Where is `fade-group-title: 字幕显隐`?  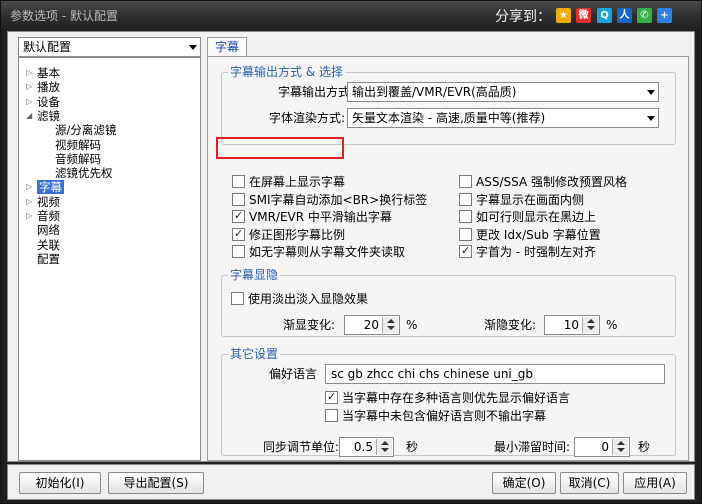 fade-group-title: 字幕显隐 is located at coordinates (254, 275).